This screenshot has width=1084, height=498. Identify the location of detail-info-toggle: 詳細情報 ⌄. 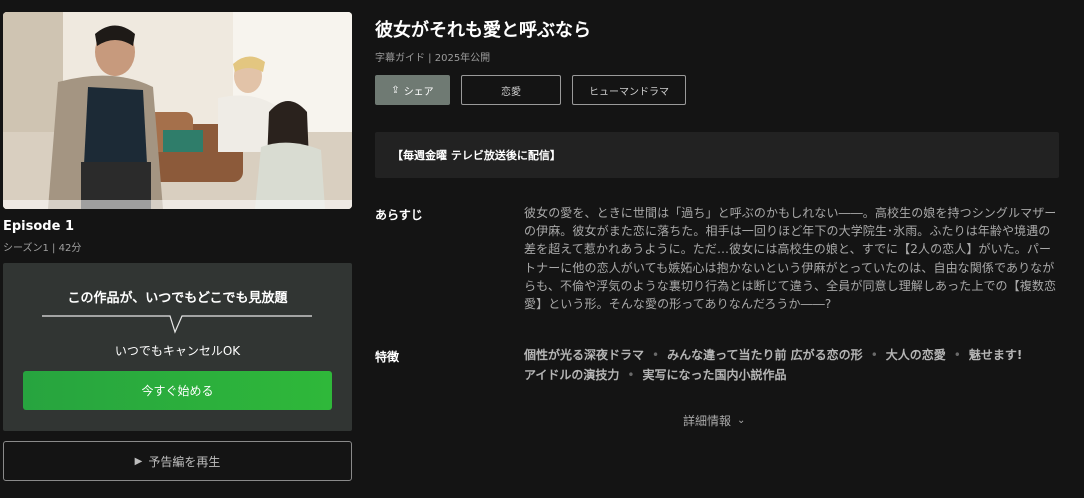
(714, 420).